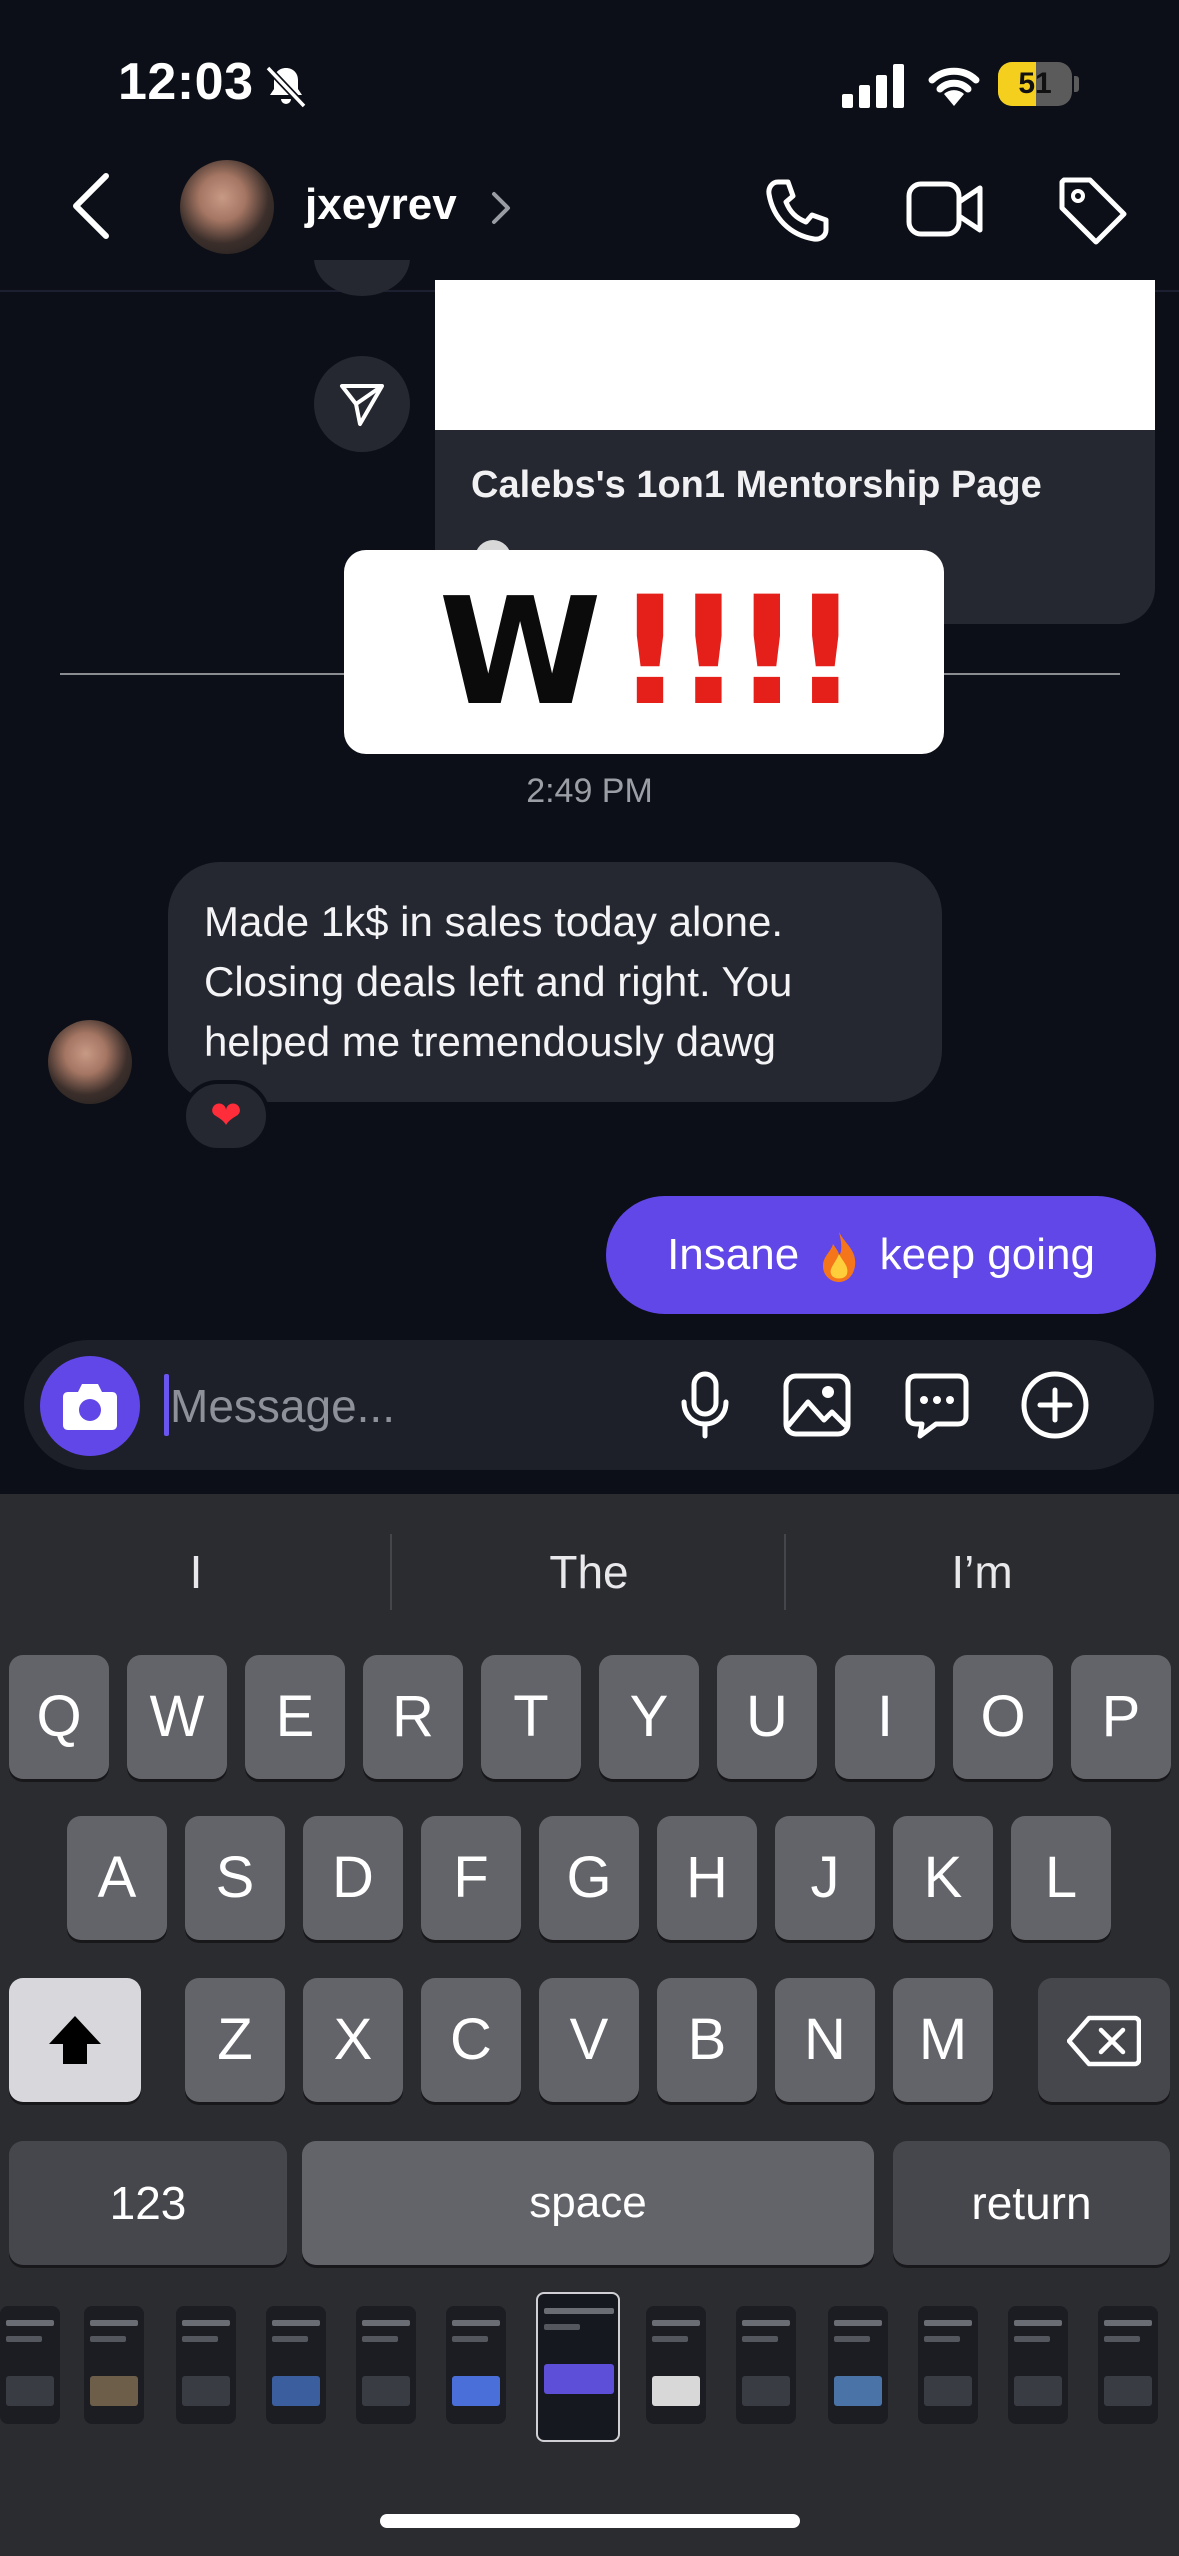  What do you see at coordinates (186, 82) in the screenshot?
I see `status-time: 12:03` at bounding box center [186, 82].